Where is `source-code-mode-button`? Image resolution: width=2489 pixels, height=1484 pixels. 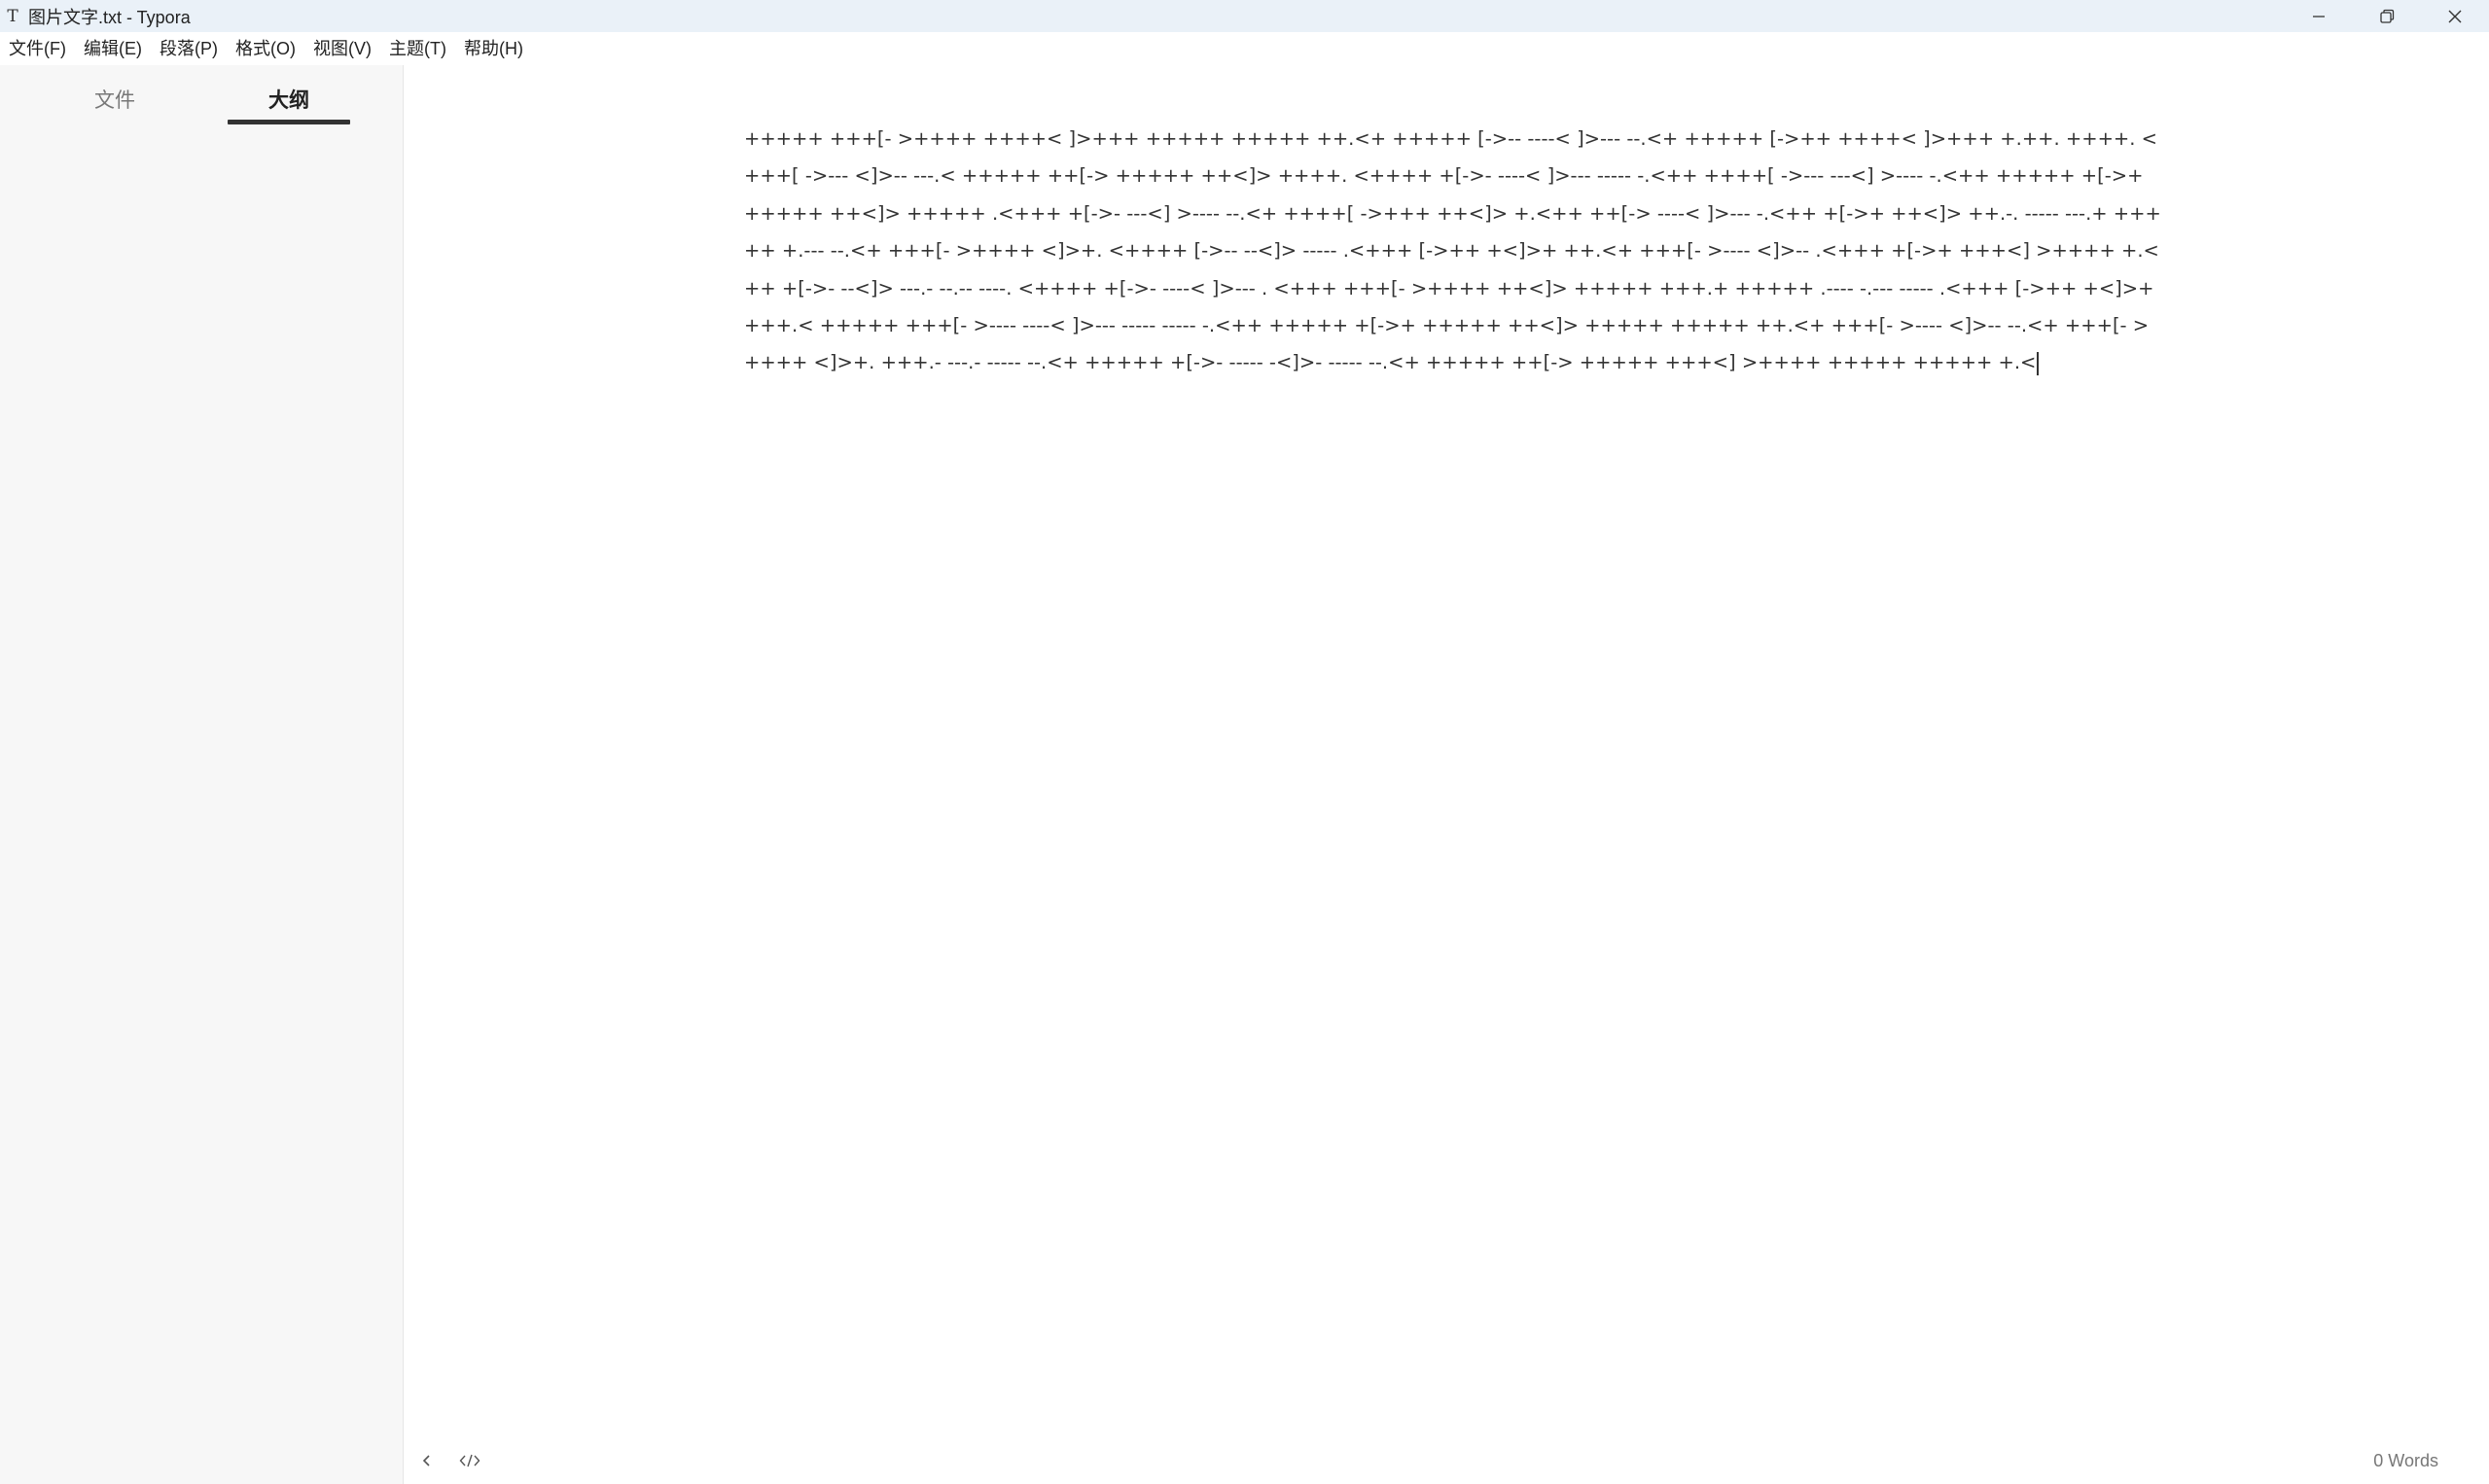 source-code-mode-button is located at coordinates (469, 1461).